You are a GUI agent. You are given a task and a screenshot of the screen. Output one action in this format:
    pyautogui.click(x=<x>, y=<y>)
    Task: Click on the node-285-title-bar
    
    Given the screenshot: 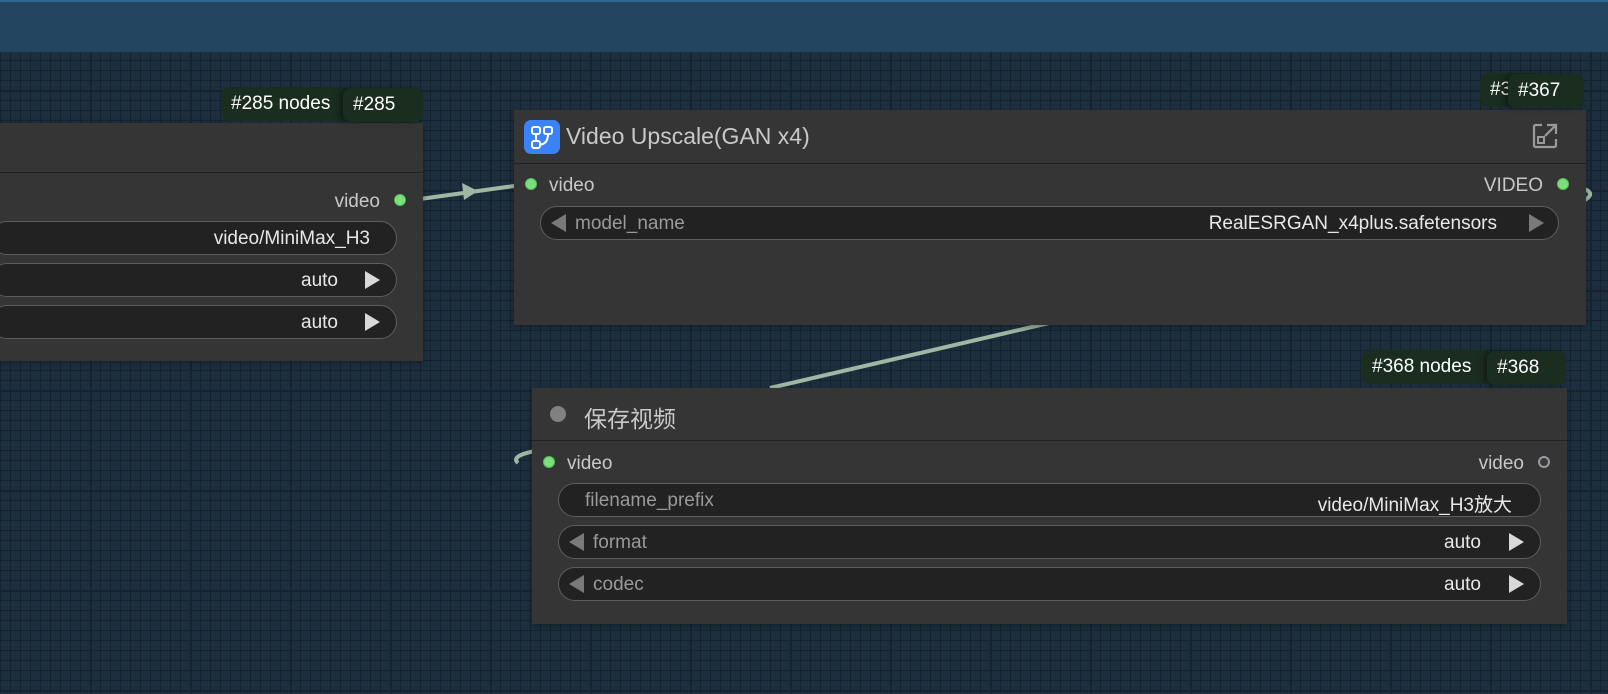 What is the action you would take?
    pyautogui.click(x=211, y=148)
    